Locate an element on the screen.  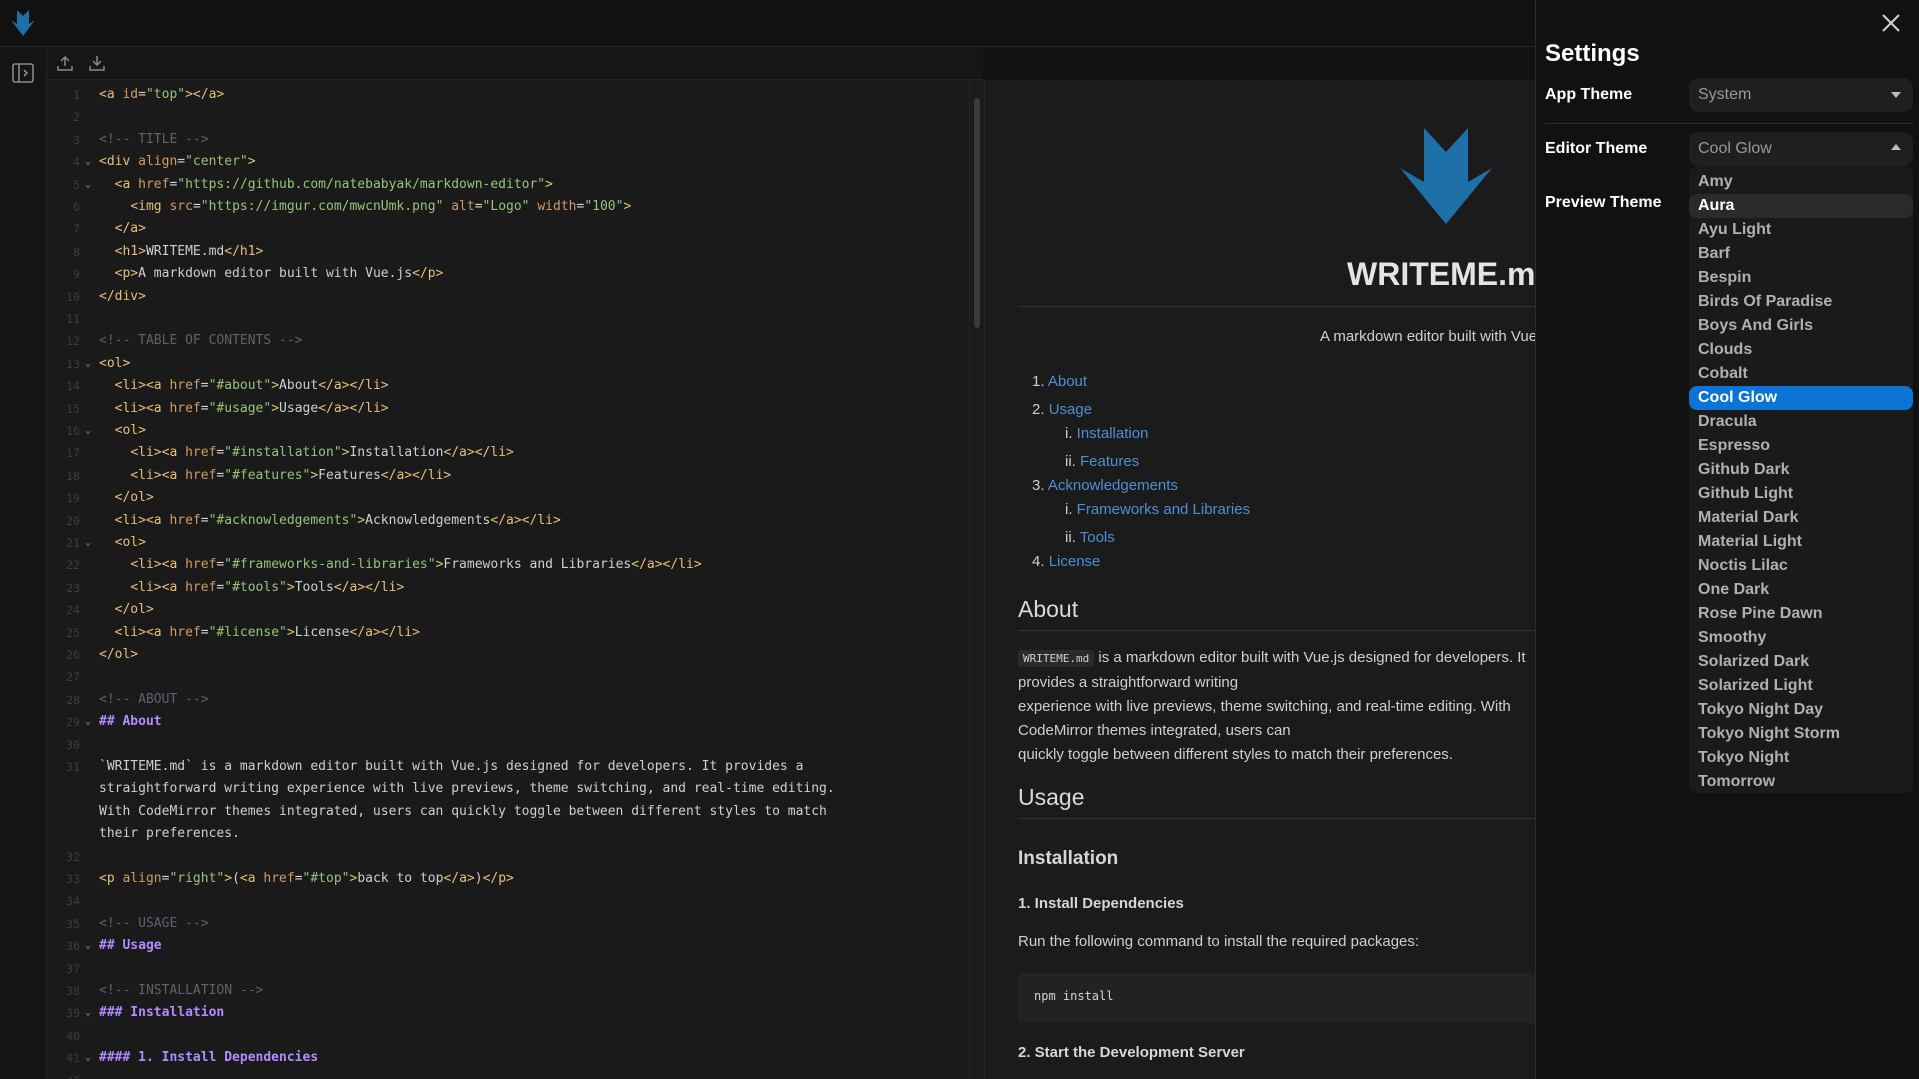
theme-option-label: Amy is located at coordinates (1715, 181).